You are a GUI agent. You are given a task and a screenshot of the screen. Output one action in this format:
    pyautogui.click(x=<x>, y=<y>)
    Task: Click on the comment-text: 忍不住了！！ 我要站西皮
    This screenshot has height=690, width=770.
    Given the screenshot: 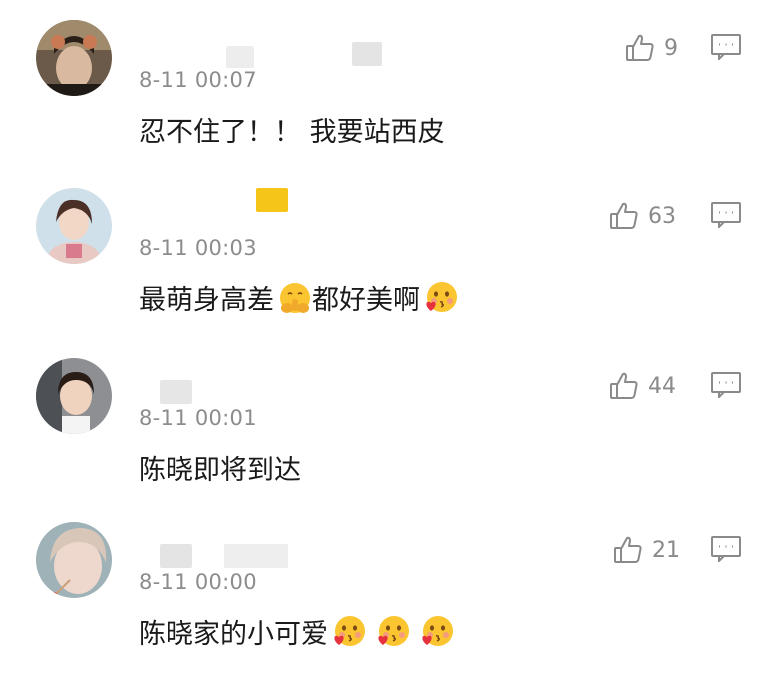 What is the action you would take?
    pyautogui.click(x=292, y=129)
    